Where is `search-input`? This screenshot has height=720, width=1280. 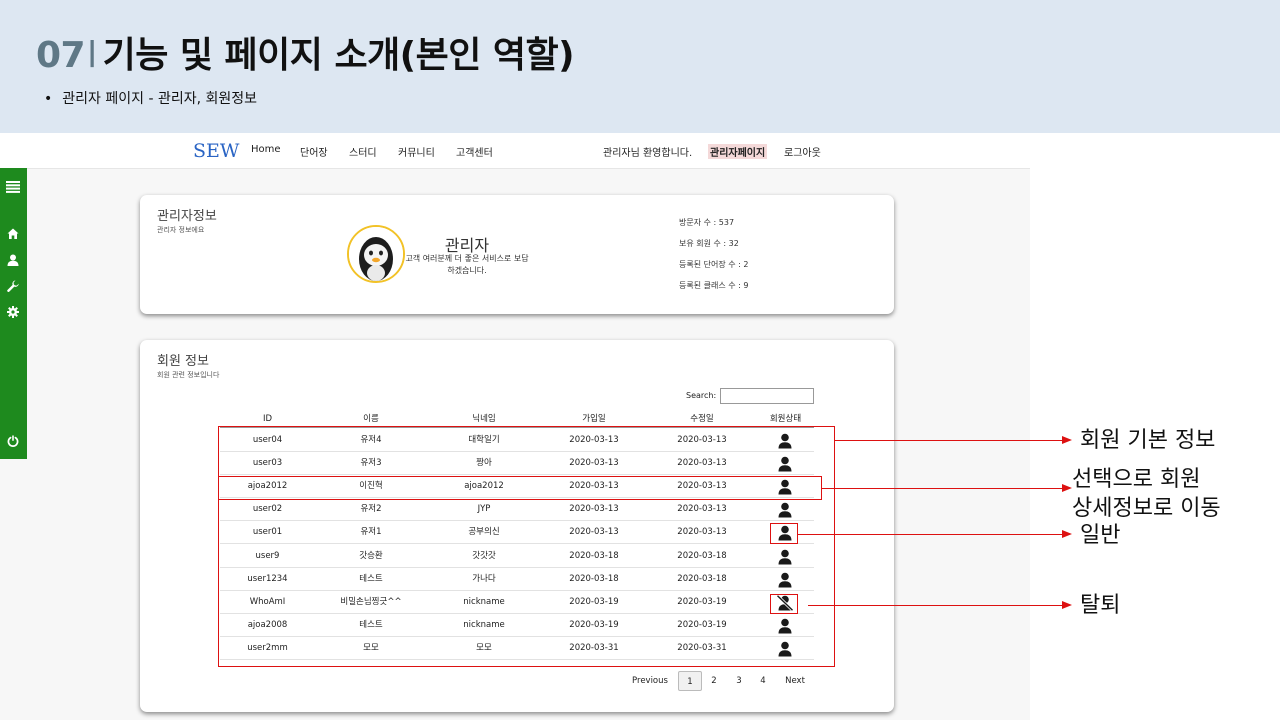
search-input is located at coordinates (767, 396).